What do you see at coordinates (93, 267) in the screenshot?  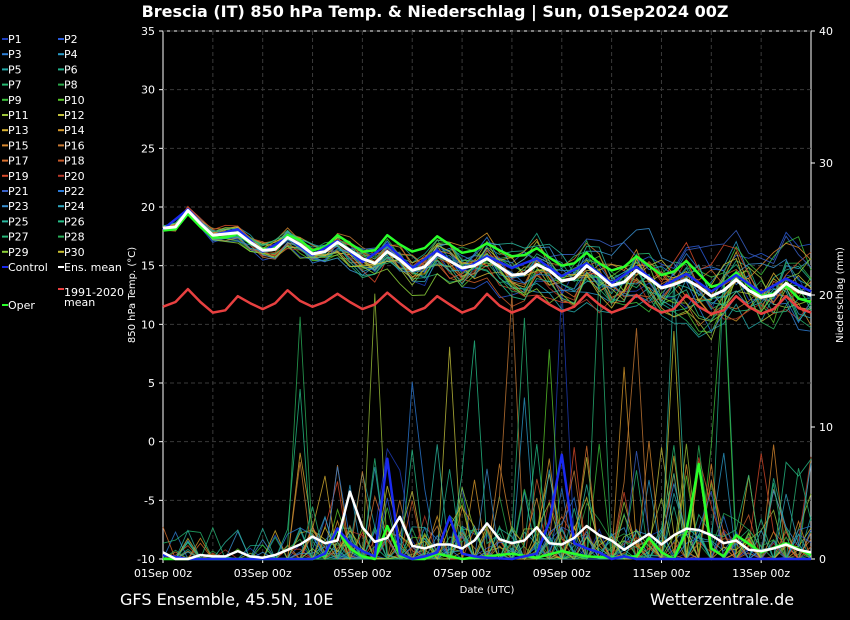 I see `legend-label: Ens. mean` at bounding box center [93, 267].